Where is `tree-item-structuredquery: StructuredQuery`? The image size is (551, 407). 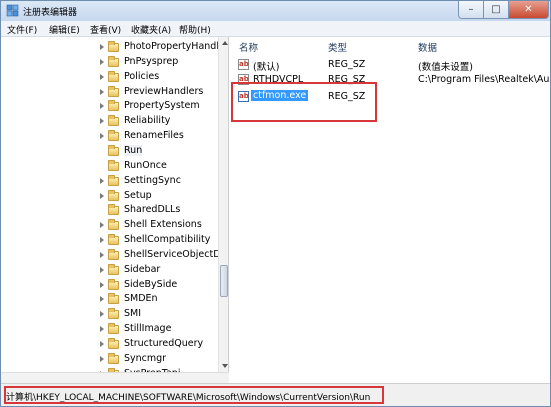
tree-item-structuredquery: StructuredQuery is located at coordinates (109, 344).